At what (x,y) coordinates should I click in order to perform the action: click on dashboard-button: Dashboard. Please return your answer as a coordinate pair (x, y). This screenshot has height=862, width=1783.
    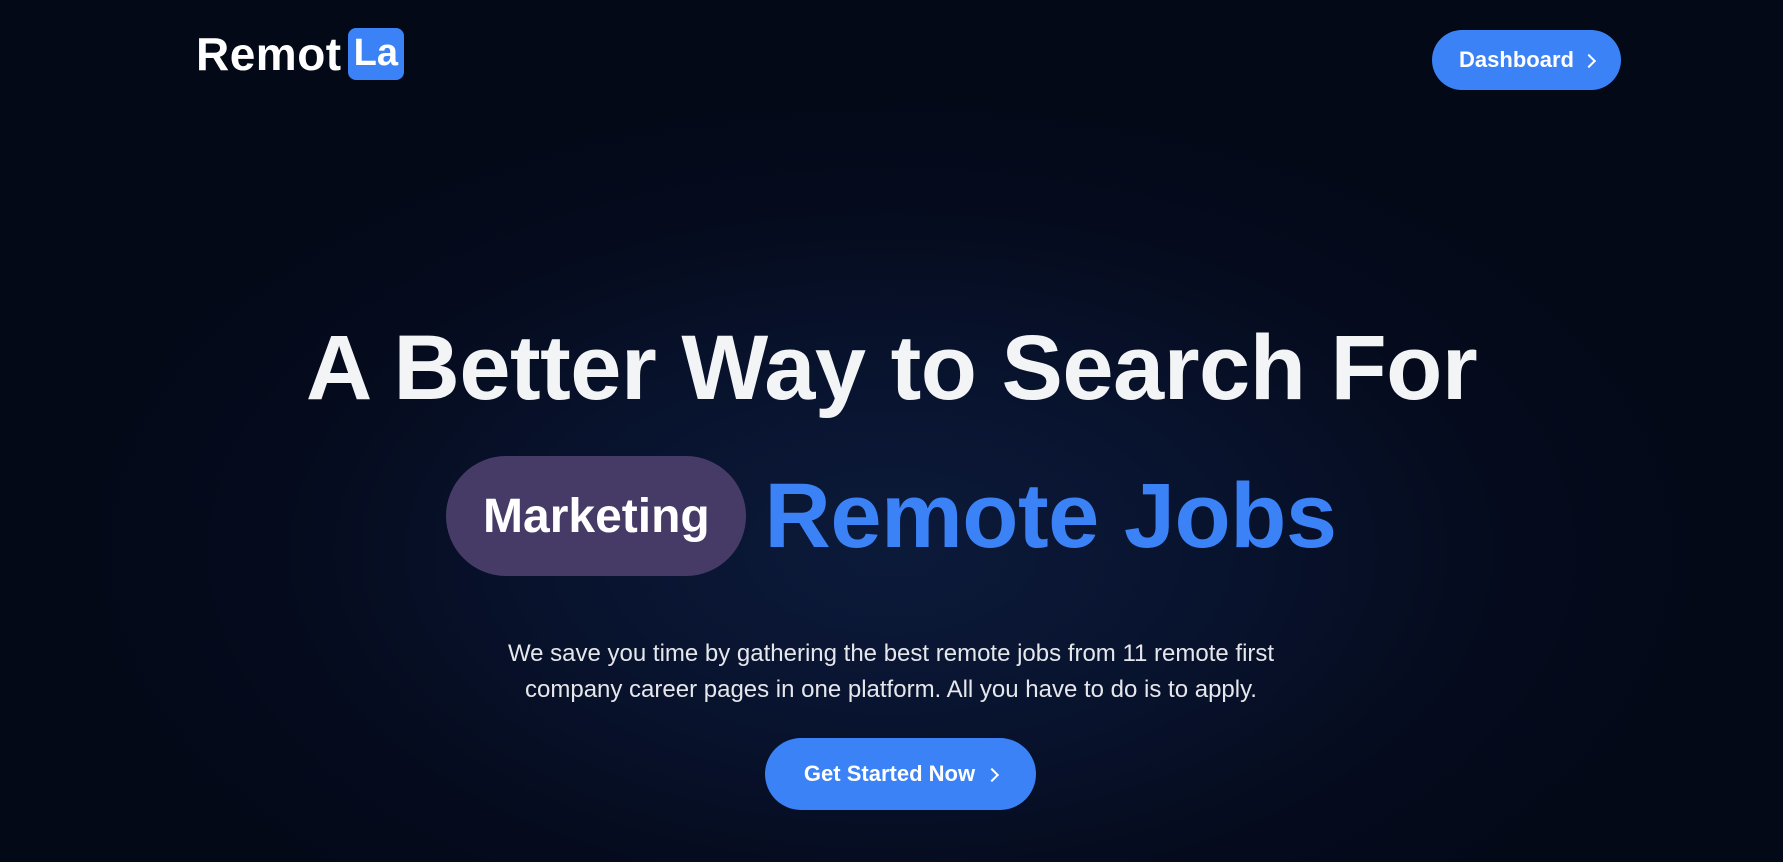
    Looking at the image, I should click on (1526, 60).